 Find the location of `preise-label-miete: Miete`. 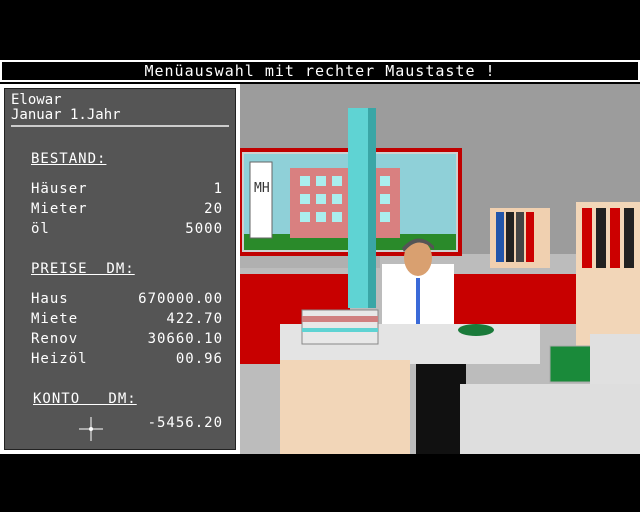

preise-label-miete: Miete is located at coordinates (55, 319).